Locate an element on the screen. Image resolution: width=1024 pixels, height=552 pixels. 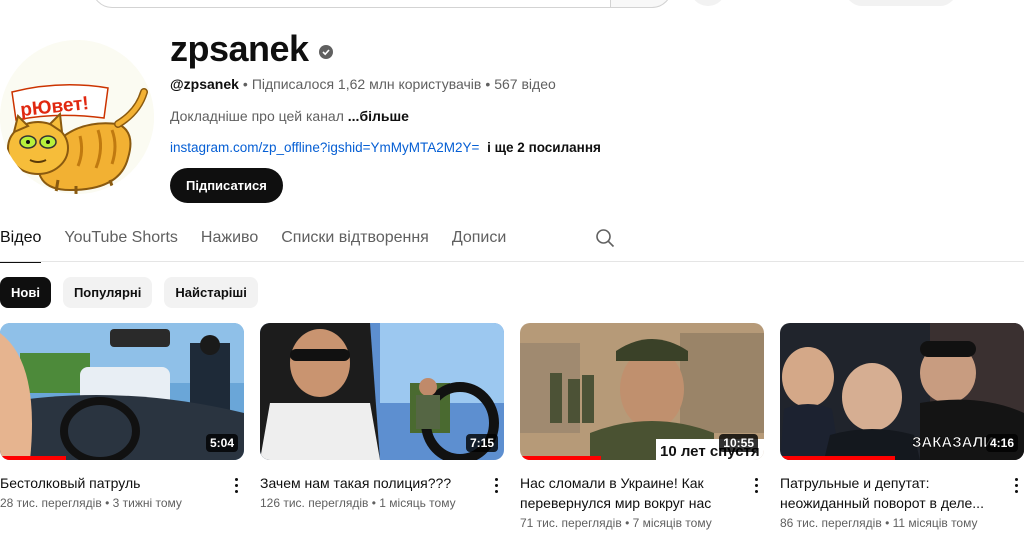
video-title: Зачем нам такая полиция??? is located at coordinates (382, 483).